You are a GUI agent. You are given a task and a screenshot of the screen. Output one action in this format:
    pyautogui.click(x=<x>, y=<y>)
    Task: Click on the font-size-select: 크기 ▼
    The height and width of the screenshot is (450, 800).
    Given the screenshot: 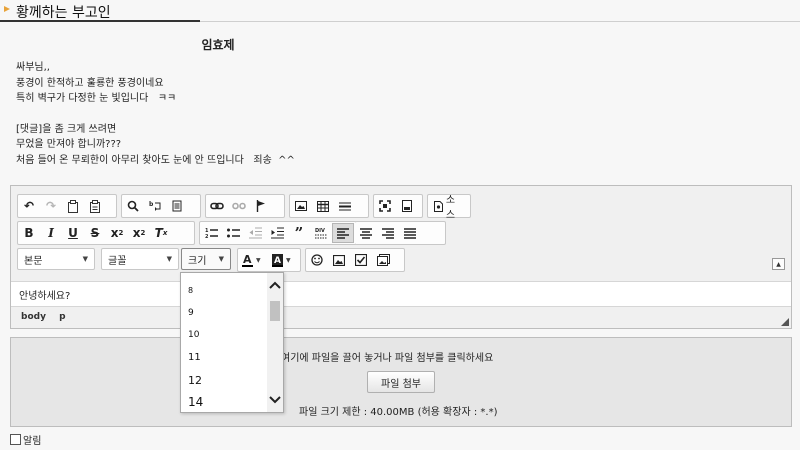 What is the action you would take?
    pyautogui.click(x=206, y=259)
    